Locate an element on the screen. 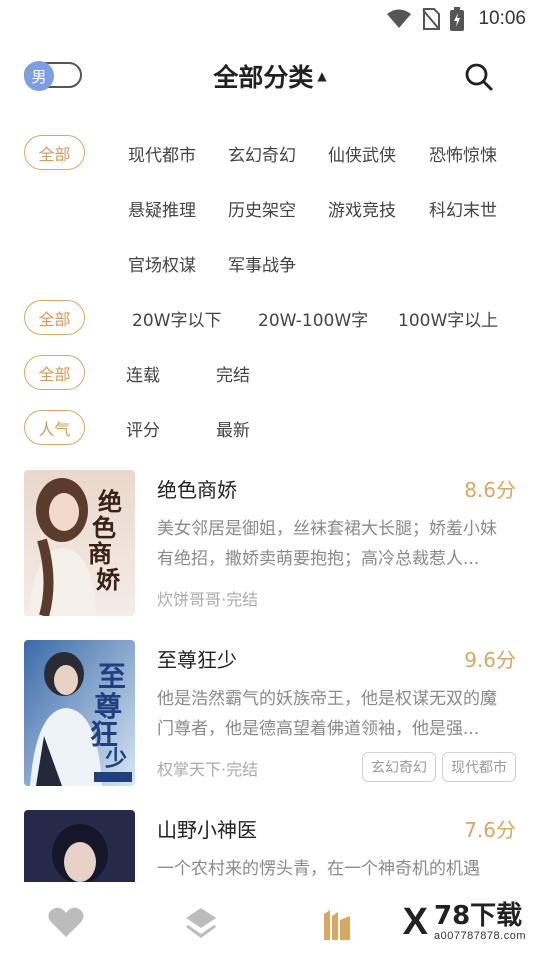  word-count-filter-row: 全部 20W字以下 20W-100W字 100W字以上 is located at coordinates (270, 318).